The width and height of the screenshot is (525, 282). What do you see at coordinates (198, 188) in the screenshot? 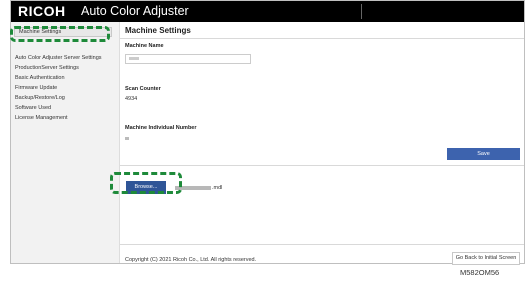
I see `selected-file-name: .mdl` at bounding box center [198, 188].